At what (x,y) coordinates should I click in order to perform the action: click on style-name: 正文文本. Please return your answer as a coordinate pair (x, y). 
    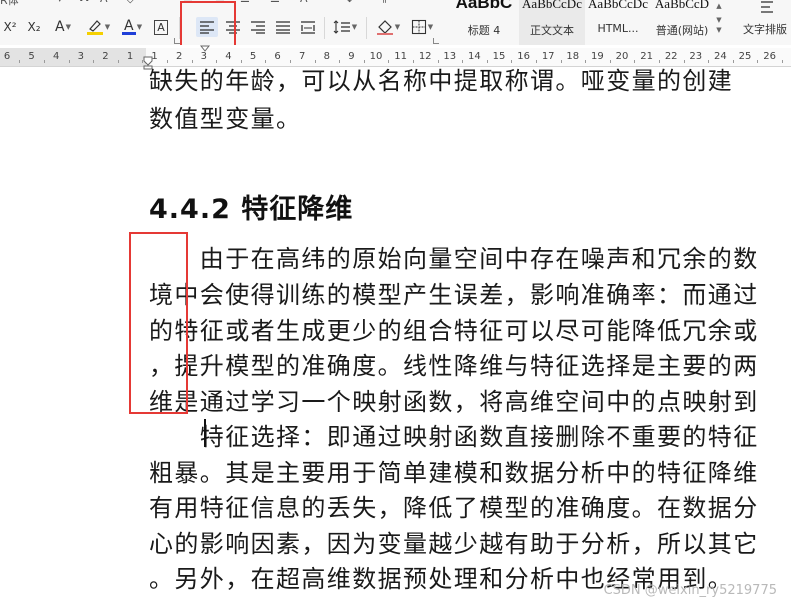
    Looking at the image, I should click on (552, 30).